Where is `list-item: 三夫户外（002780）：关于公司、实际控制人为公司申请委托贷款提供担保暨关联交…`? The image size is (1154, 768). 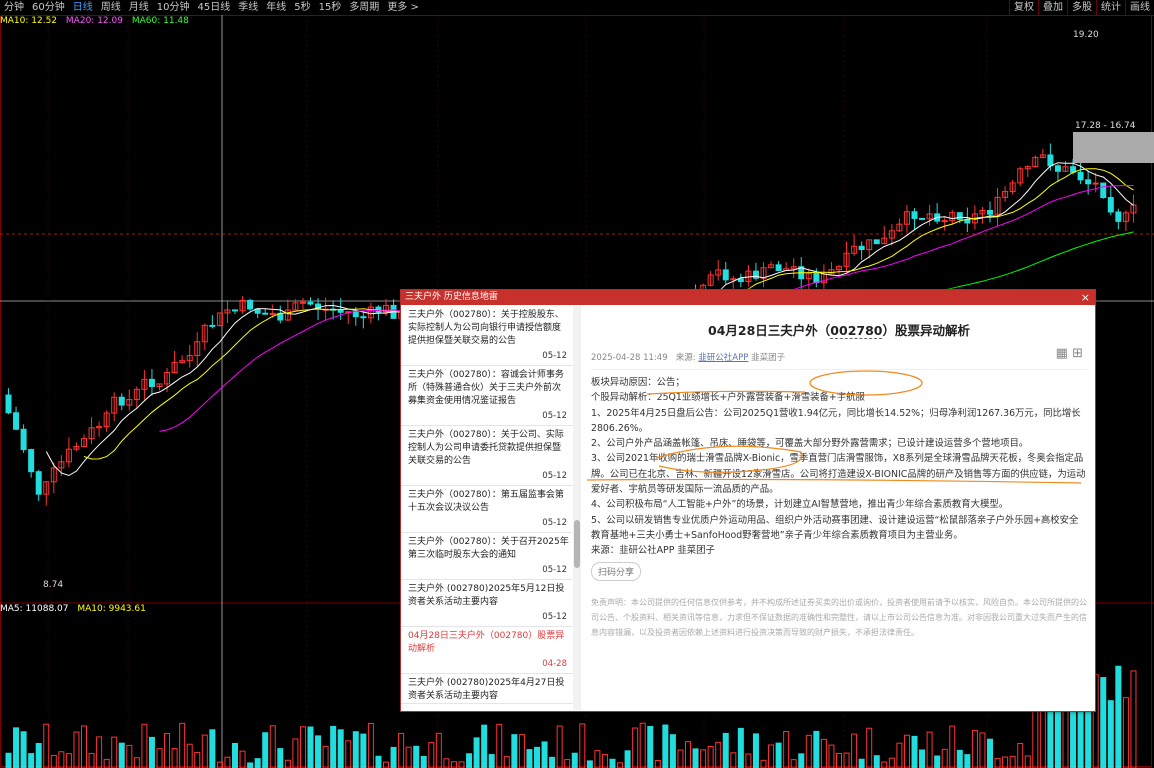
list-item: 三夫户外（002780）：关于公司、实际控制人为公司申请委托贷款提供担保暨关联交… is located at coordinates (487, 456).